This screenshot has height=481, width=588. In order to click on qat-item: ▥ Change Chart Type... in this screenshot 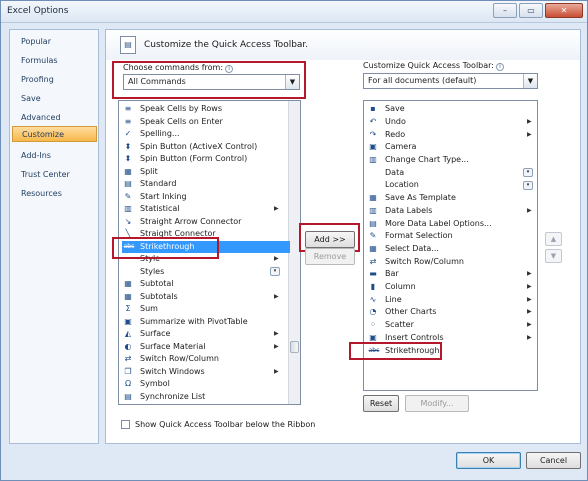, I will do `click(452, 160)`.